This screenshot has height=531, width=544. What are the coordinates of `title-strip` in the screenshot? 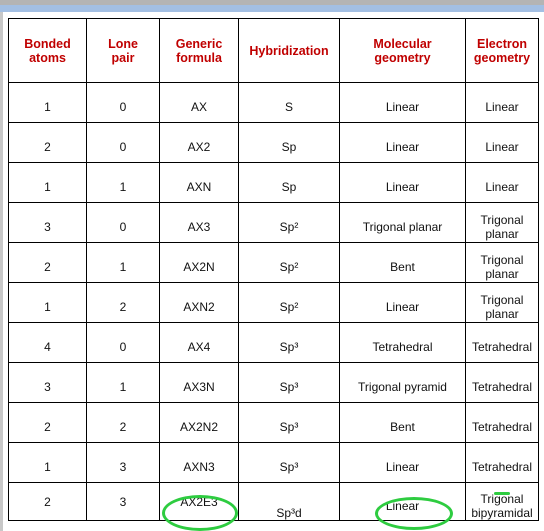 It's located at (272, 8).